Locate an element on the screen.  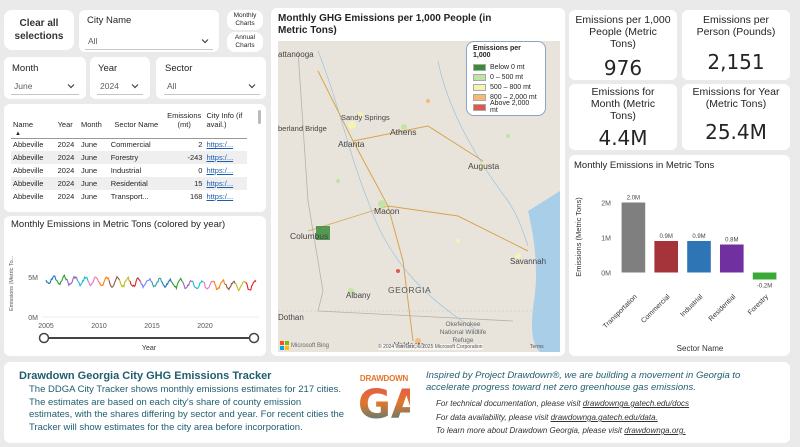
column-header-year: Year is located at coordinates (67, 120).